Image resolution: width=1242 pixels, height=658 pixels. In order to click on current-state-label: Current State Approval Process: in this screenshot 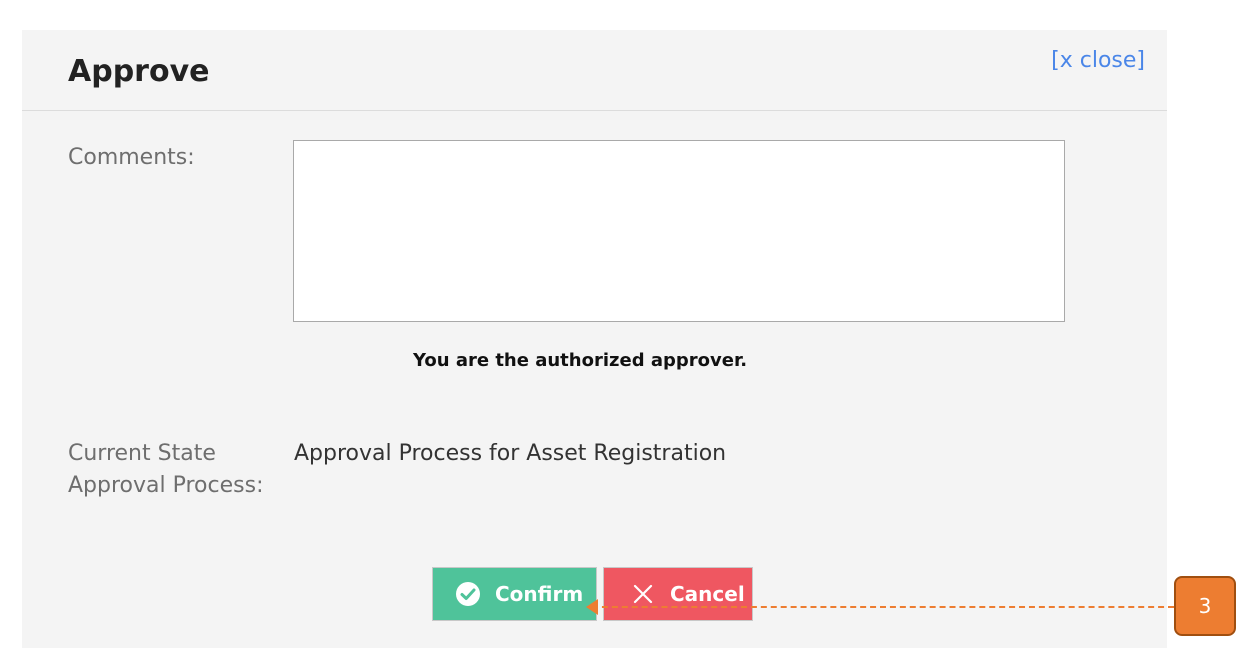, I will do `click(166, 469)`.